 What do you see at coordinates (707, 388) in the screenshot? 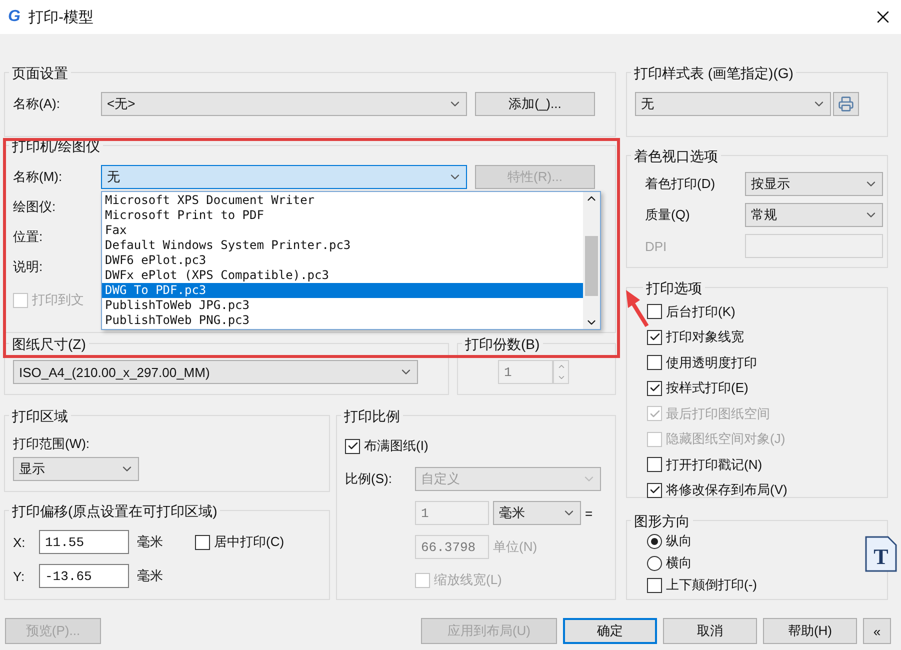
I see `checkbox-label: 按样式打印(E)` at bounding box center [707, 388].